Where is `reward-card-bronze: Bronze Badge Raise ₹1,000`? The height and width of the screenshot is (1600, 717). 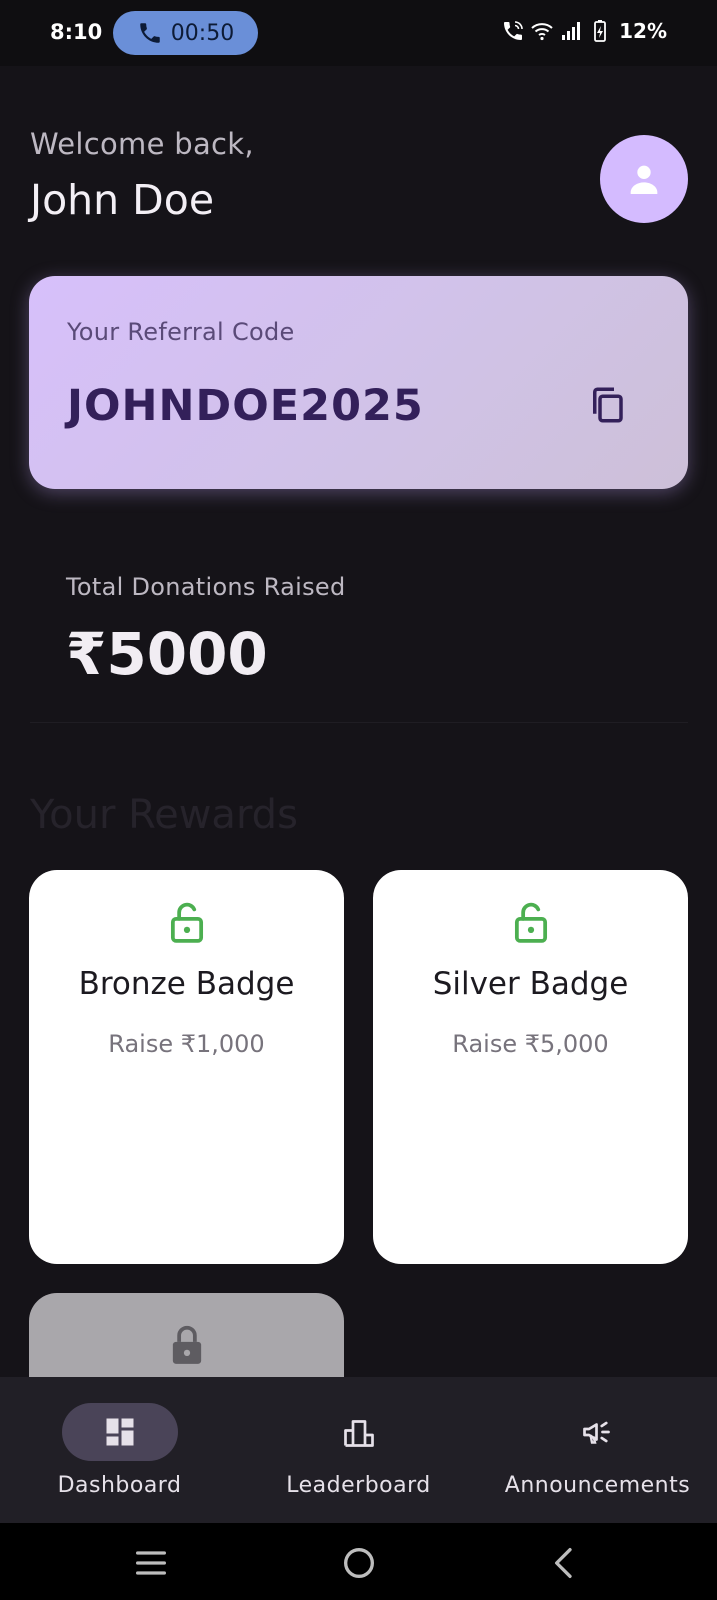
reward-card-bronze: Bronze Badge Raise ₹1,000 is located at coordinates (186, 1067).